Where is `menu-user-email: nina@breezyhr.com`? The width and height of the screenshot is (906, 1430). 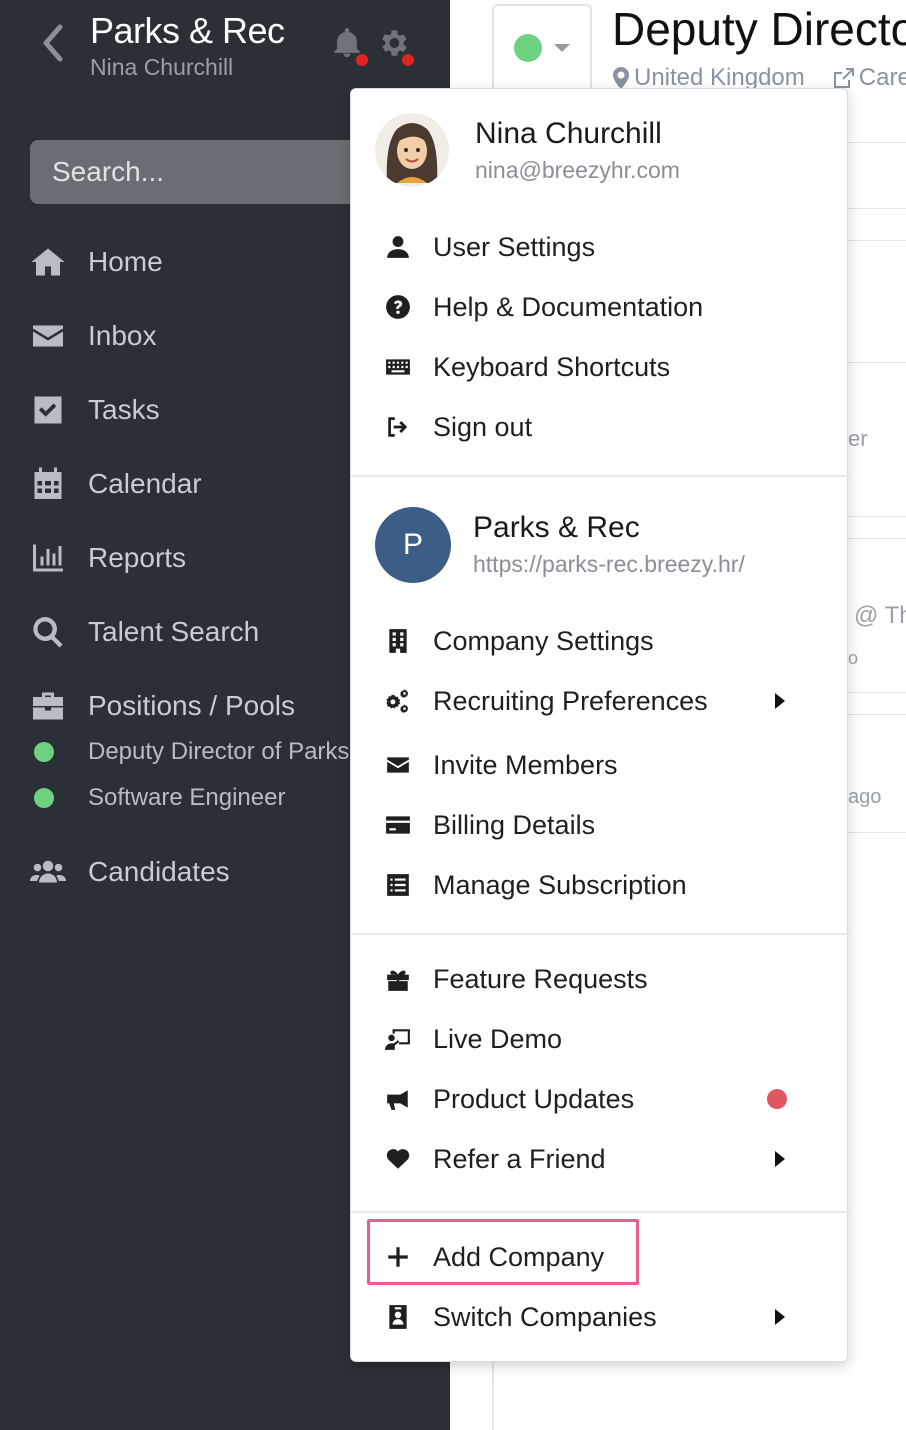 menu-user-email: nina@breezyhr.com is located at coordinates (577, 170).